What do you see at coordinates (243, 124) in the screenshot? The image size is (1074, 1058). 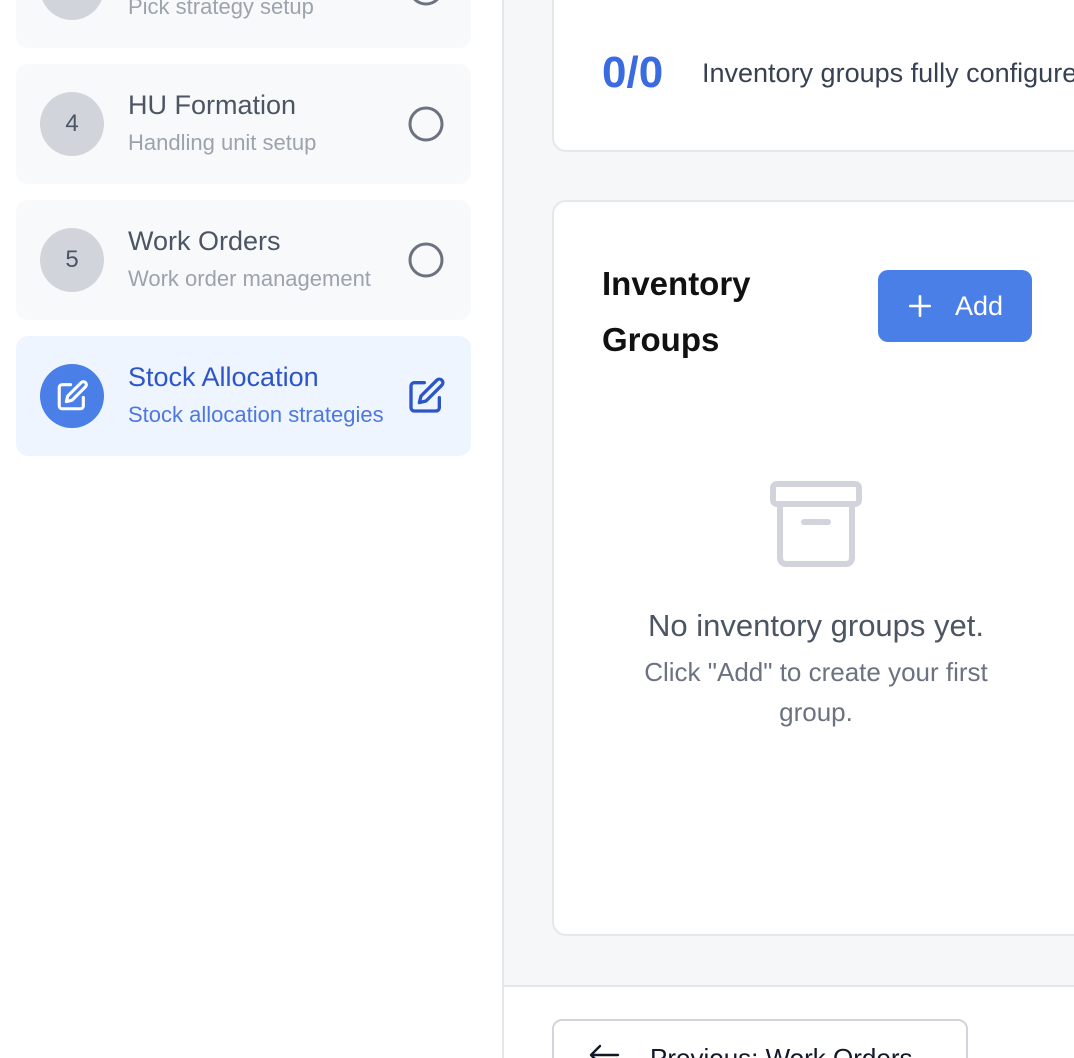 I see `step-hu-formation: 4 HU Formation Handling unit setup` at bounding box center [243, 124].